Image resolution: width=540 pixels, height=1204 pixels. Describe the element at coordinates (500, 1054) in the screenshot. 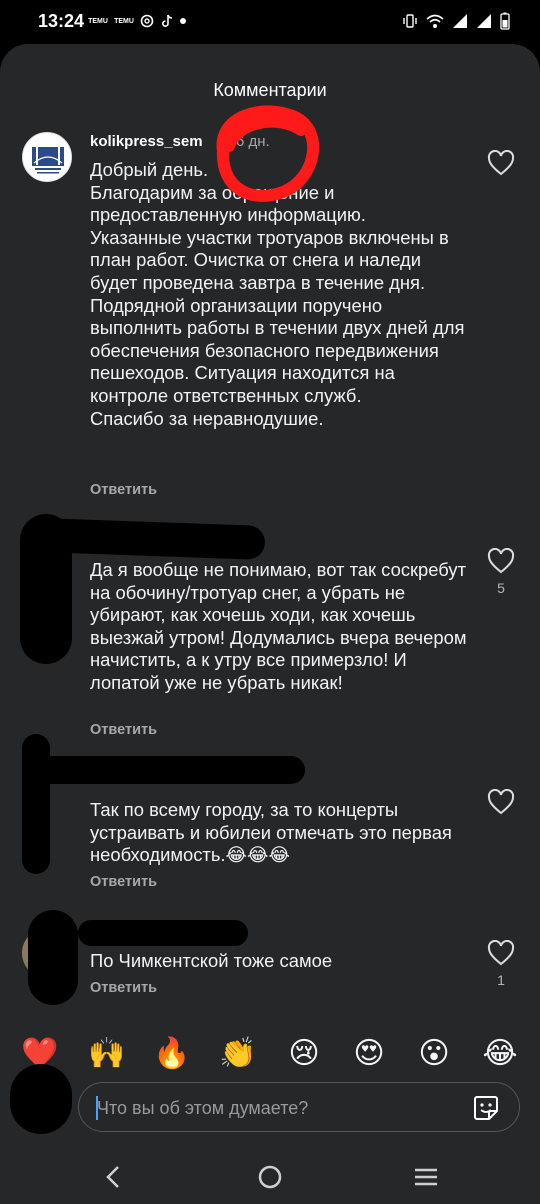

I see `reaction-laugh: 😂` at that location.